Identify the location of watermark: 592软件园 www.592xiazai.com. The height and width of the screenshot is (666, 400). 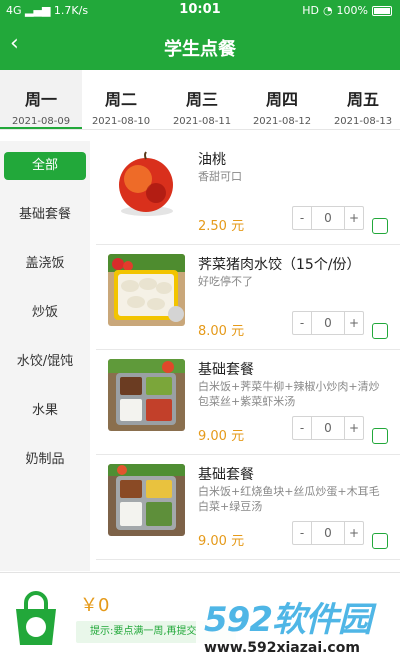
(298, 629).